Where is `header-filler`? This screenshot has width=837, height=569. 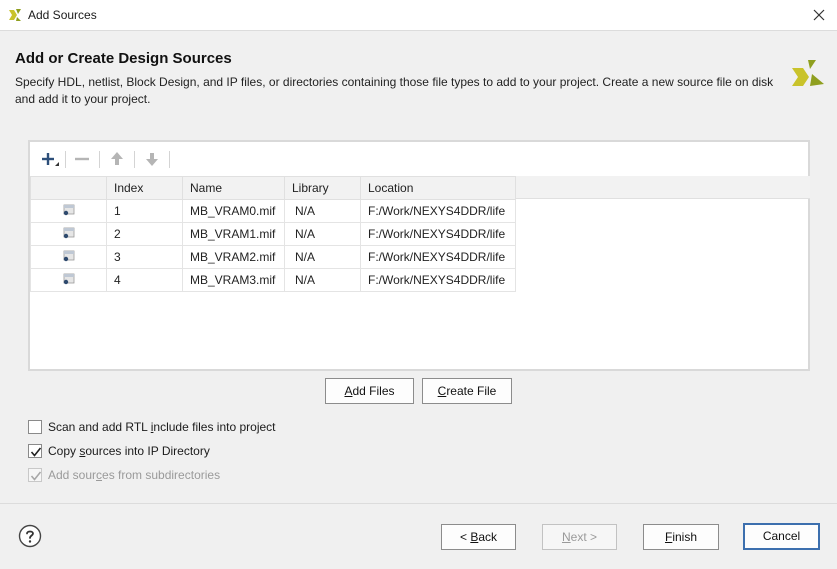 header-filler is located at coordinates (660, 187).